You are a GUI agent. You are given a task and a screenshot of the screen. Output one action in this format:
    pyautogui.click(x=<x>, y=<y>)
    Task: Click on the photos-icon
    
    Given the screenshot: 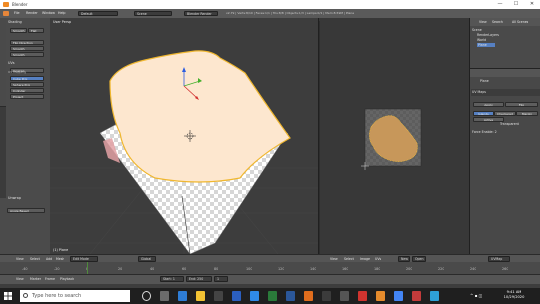 What is the action you would take?
    pyautogui.click(x=254, y=296)
    